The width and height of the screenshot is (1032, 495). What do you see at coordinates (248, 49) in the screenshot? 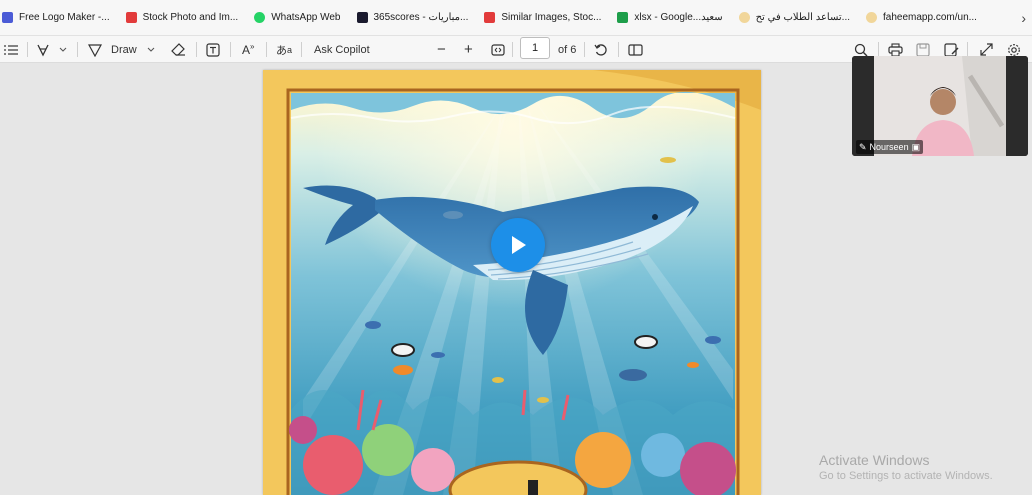
I see `read-aloud-icon: A»` at bounding box center [248, 49].